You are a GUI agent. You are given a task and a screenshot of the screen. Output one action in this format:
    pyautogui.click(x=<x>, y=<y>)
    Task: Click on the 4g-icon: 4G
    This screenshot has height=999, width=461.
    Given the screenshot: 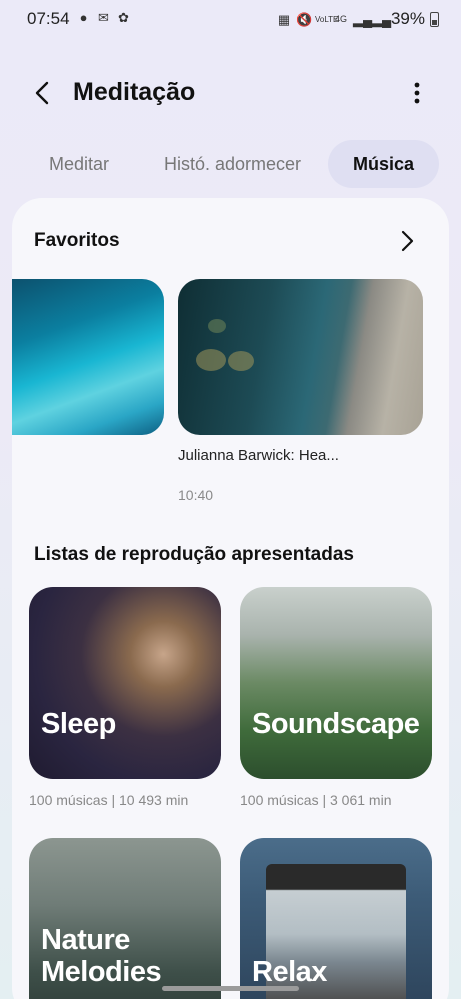 What is the action you would take?
    pyautogui.click(x=340, y=18)
    